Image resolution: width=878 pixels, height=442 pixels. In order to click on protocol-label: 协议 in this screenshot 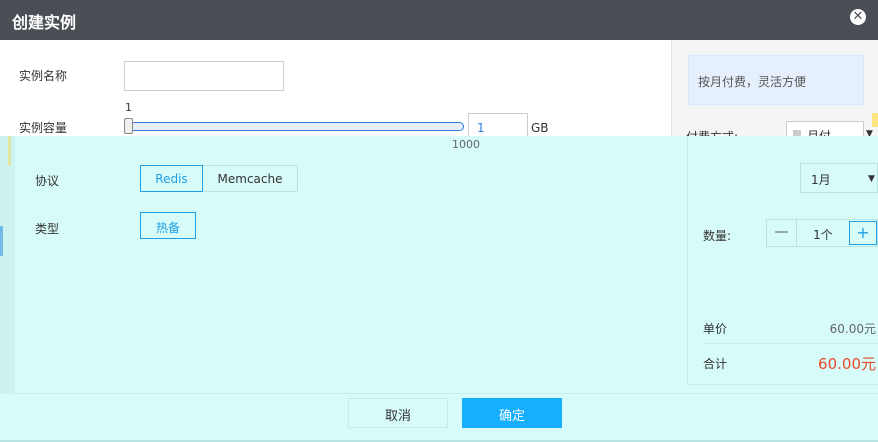, I will do `click(47, 181)`.